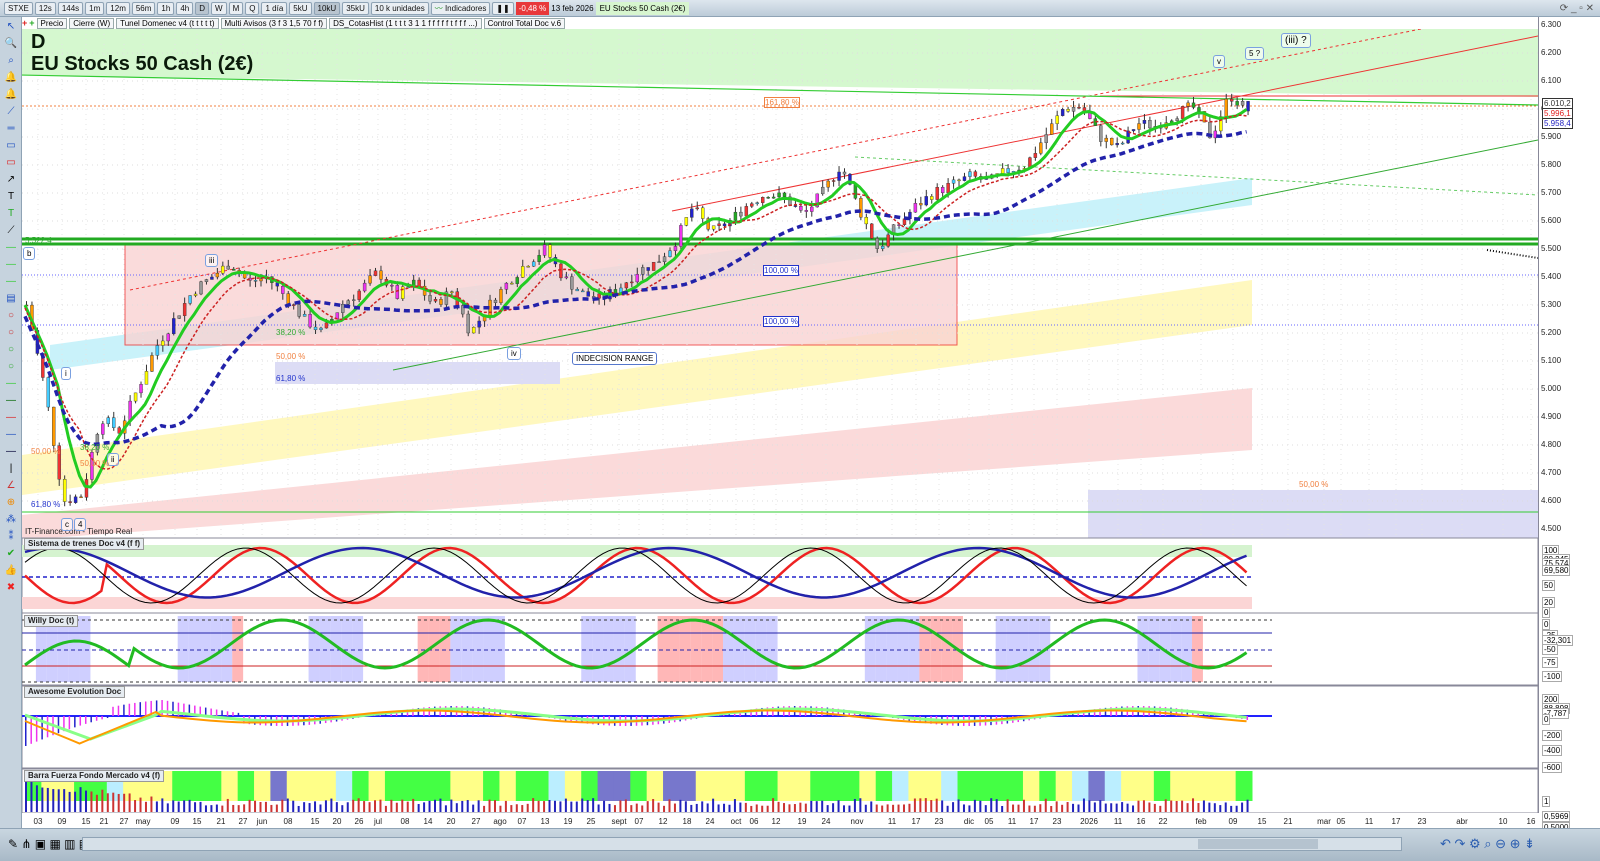 The width and height of the screenshot is (1600, 861). I want to click on add-icon: +, so click(24, 23).